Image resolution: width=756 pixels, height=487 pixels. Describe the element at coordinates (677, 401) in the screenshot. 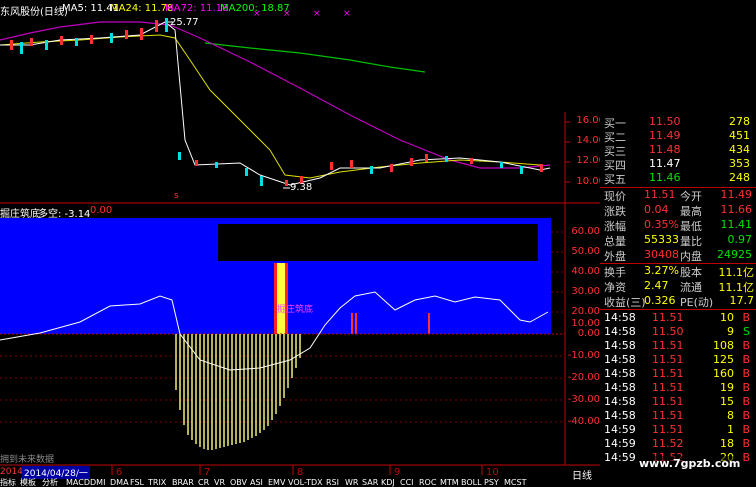

I see `tick-row: 14:58 11.51 15 B` at that location.